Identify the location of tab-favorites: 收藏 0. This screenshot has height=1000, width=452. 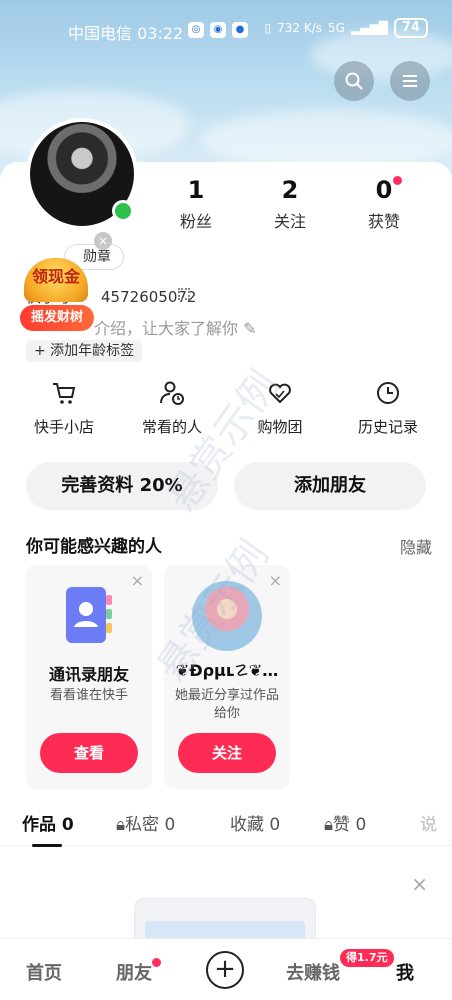
(255, 822).